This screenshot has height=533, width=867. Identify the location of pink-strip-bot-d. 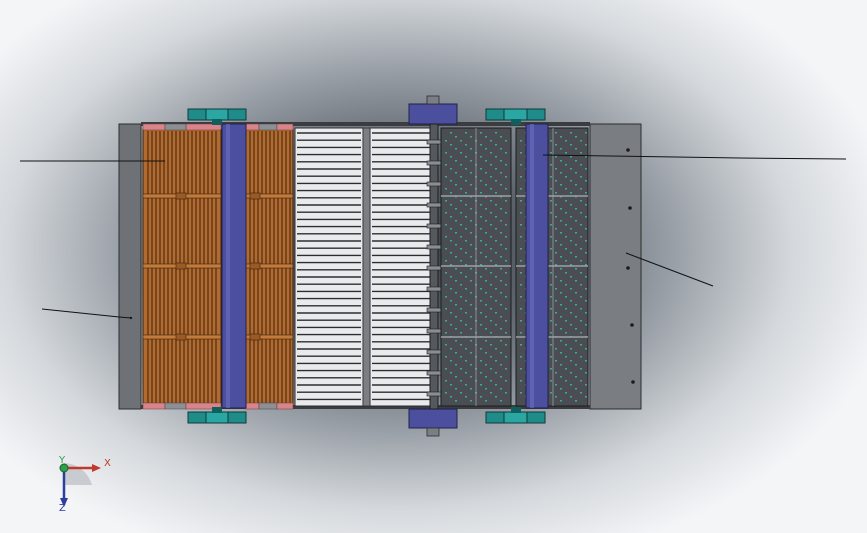
(285, 406).